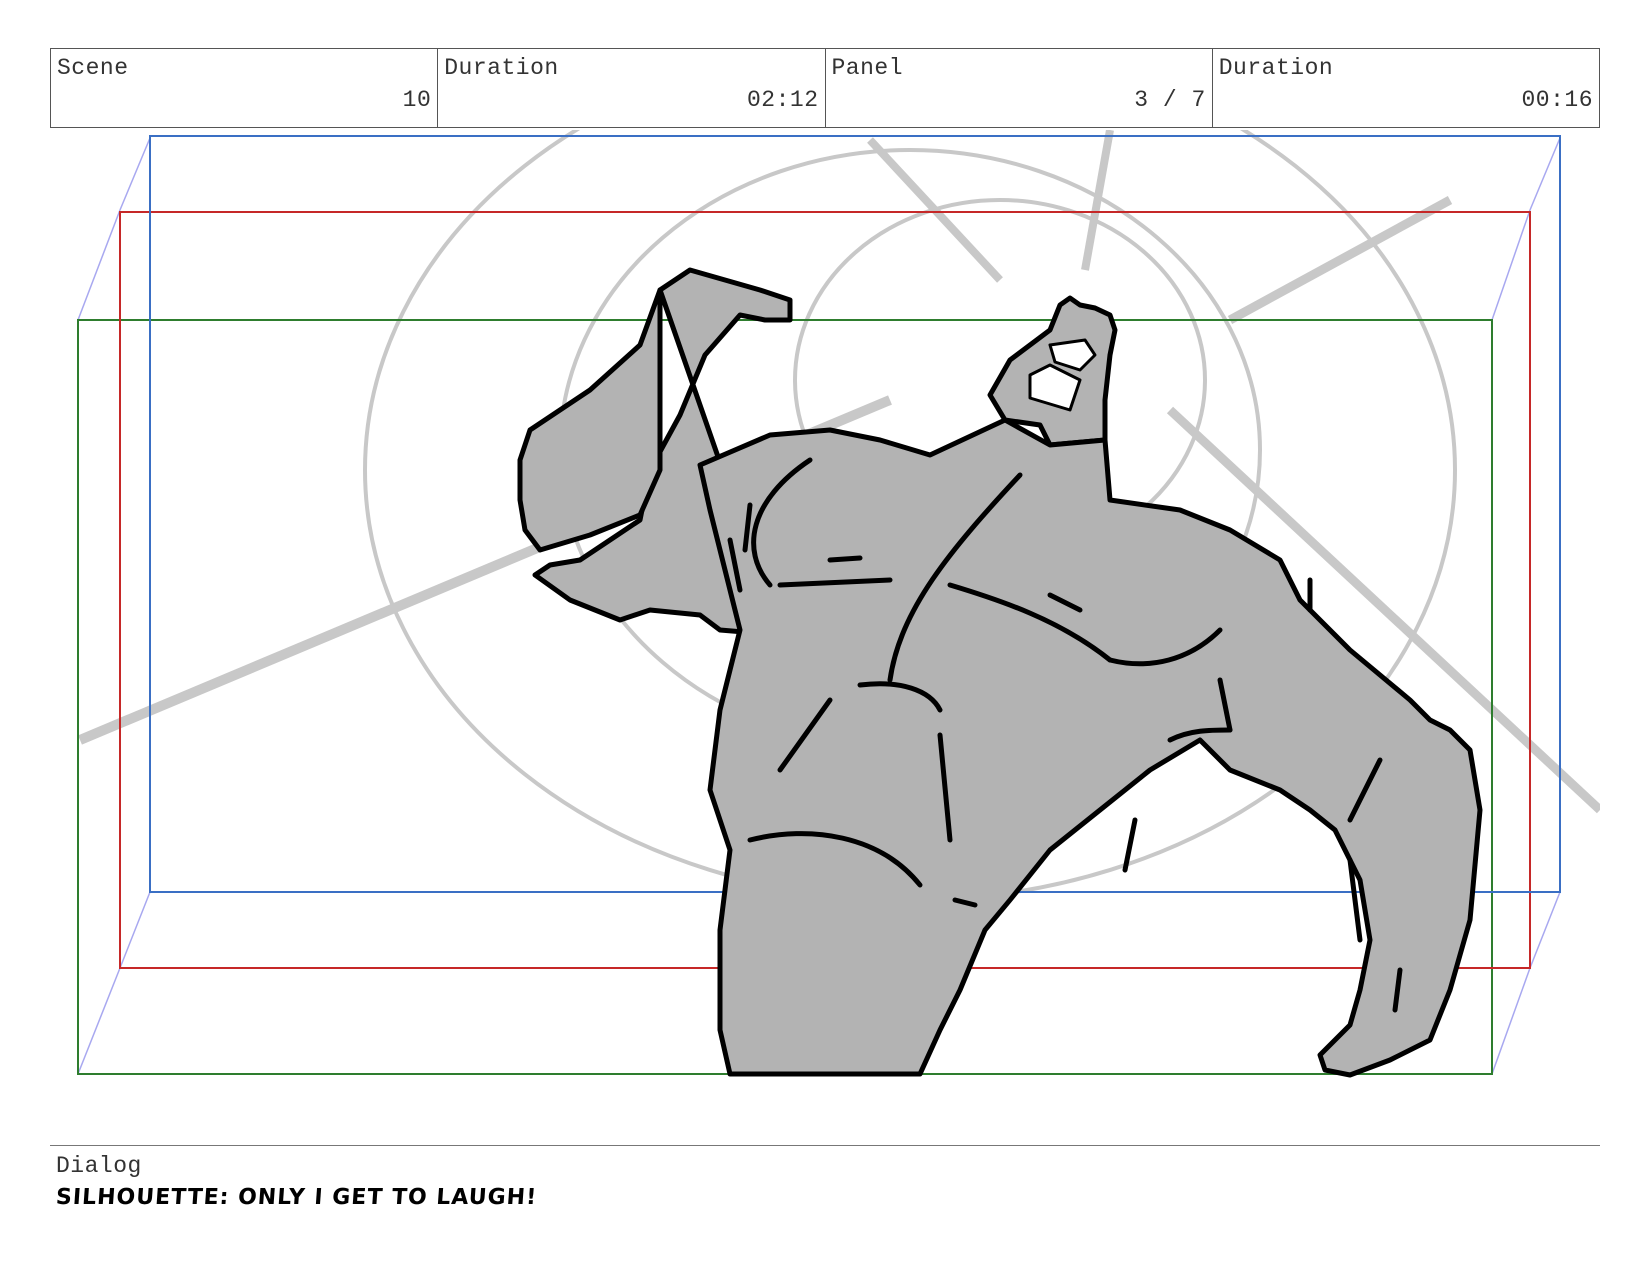 This screenshot has width=1650, height=1275. Describe the element at coordinates (867, 68) in the screenshot. I see `panel-label: Panel` at that location.